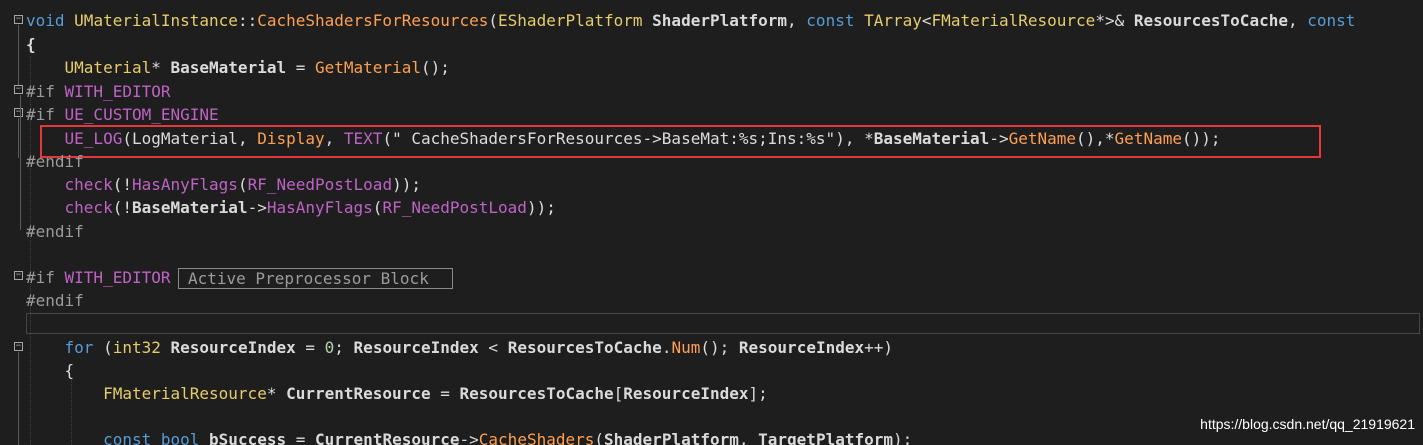 The height and width of the screenshot is (445, 1423). What do you see at coordinates (141, 114) in the screenshot?
I see `macro-name: UE_CUSTOM_ENGINE` at bounding box center [141, 114].